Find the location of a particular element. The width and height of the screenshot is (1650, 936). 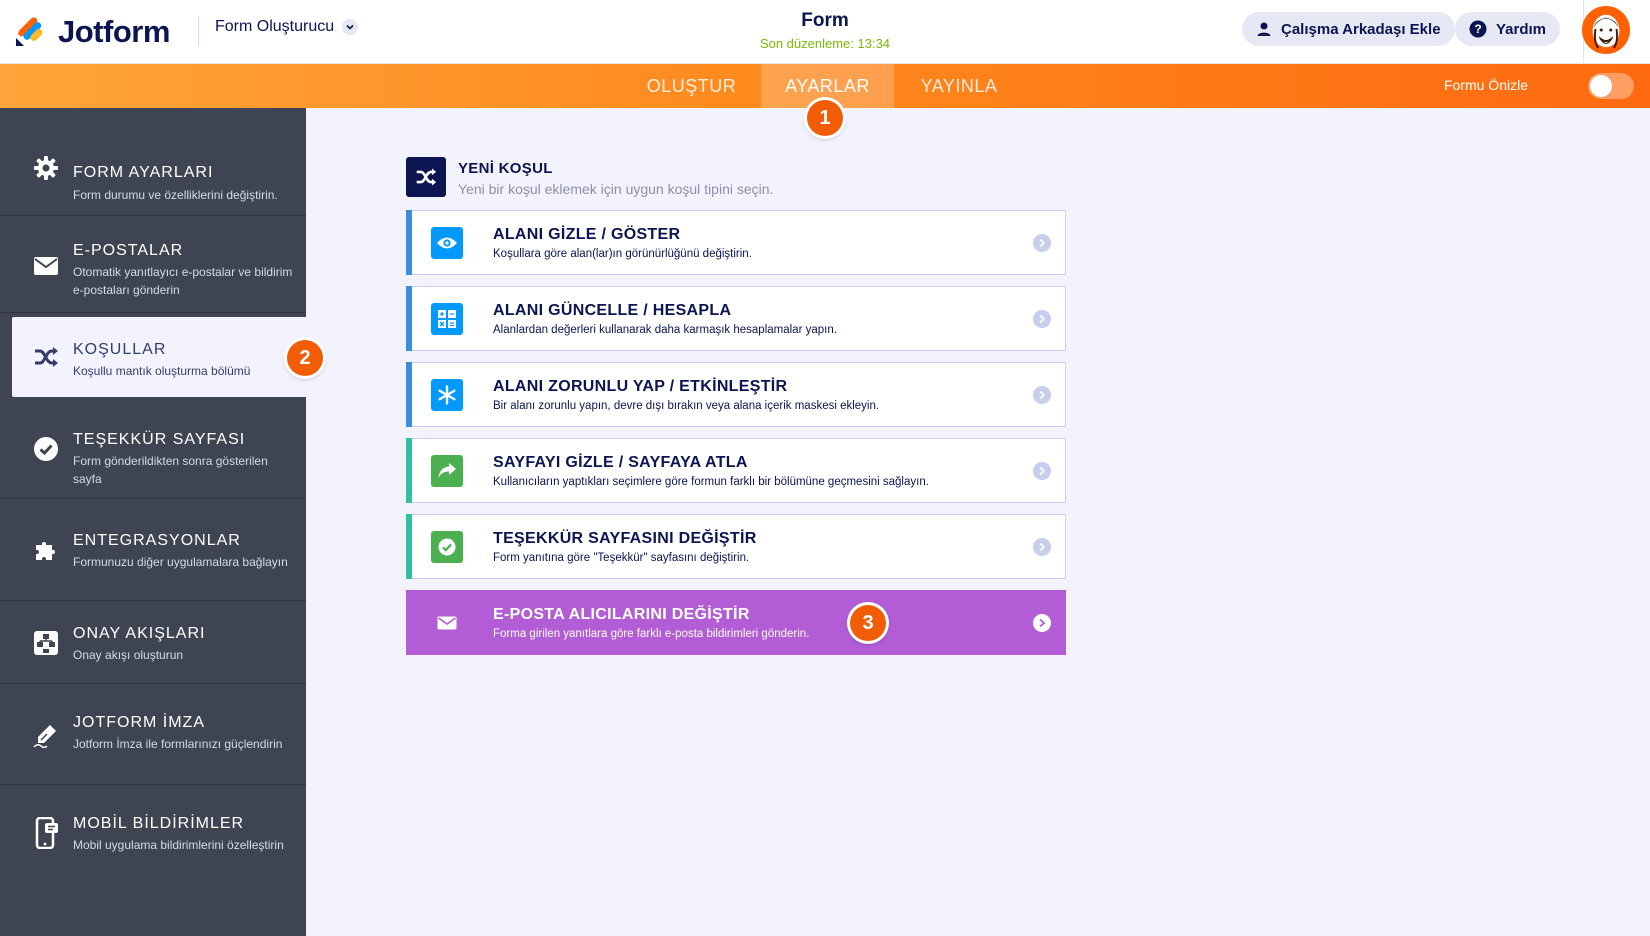

gear-icon is located at coordinates (46, 168).